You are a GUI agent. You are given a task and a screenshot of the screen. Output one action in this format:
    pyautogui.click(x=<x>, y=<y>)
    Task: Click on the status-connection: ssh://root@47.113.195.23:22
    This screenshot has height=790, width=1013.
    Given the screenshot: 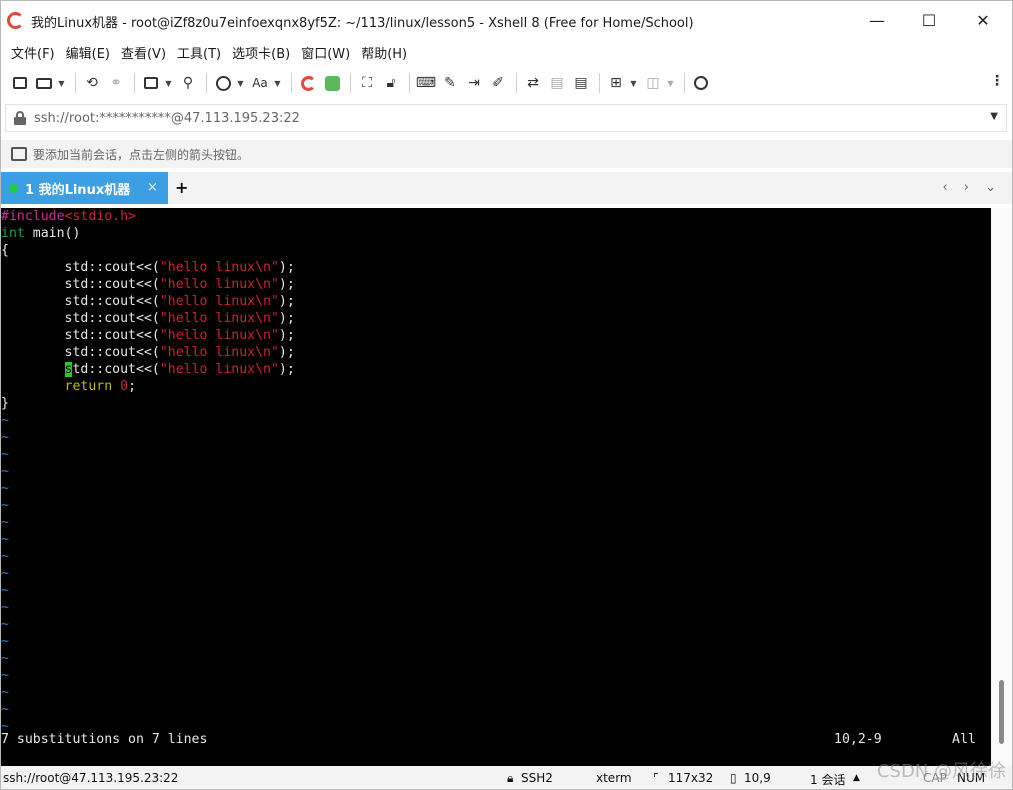 What is the action you would take?
    pyautogui.click(x=91, y=778)
    